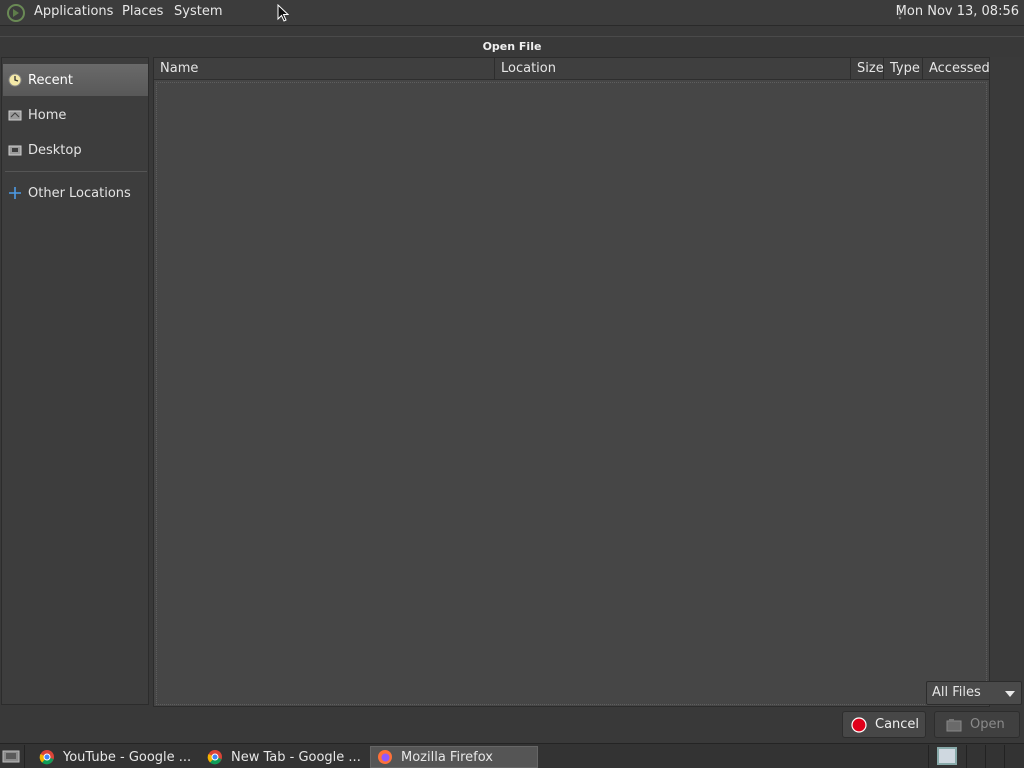 The image size is (1024, 768). I want to click on firefox-icon, so click(385, 757).